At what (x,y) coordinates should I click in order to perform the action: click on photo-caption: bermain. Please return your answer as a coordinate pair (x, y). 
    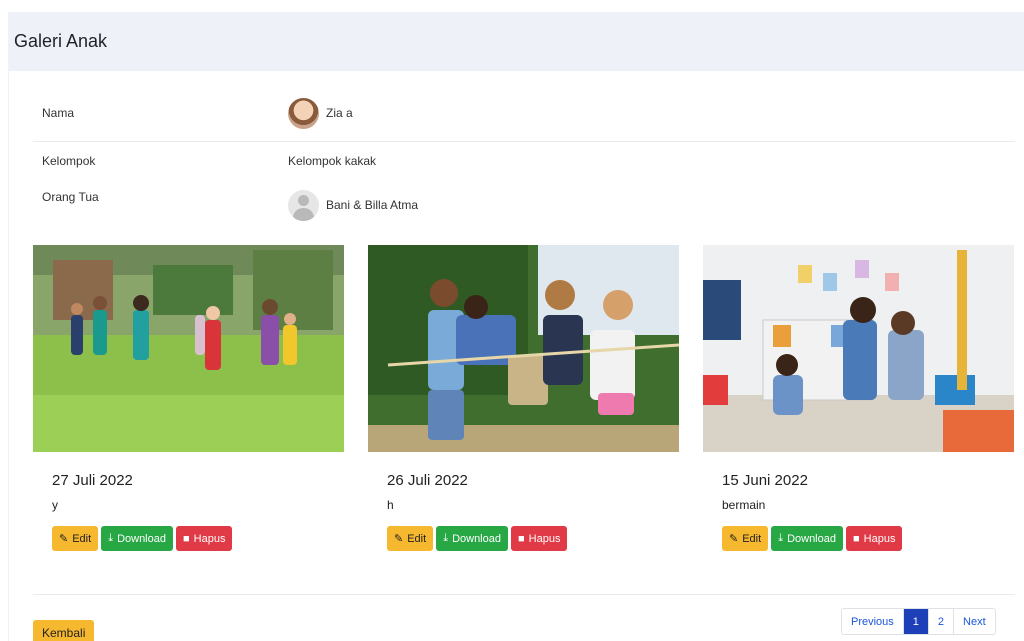
    Looking at the image, I should click on (744, 505).